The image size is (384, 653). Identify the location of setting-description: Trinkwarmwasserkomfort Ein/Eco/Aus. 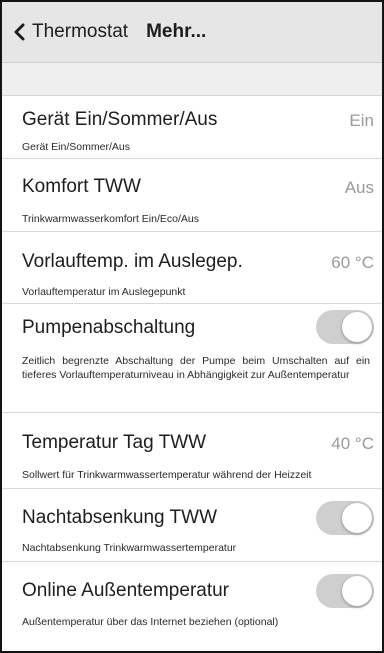
(110, 219).